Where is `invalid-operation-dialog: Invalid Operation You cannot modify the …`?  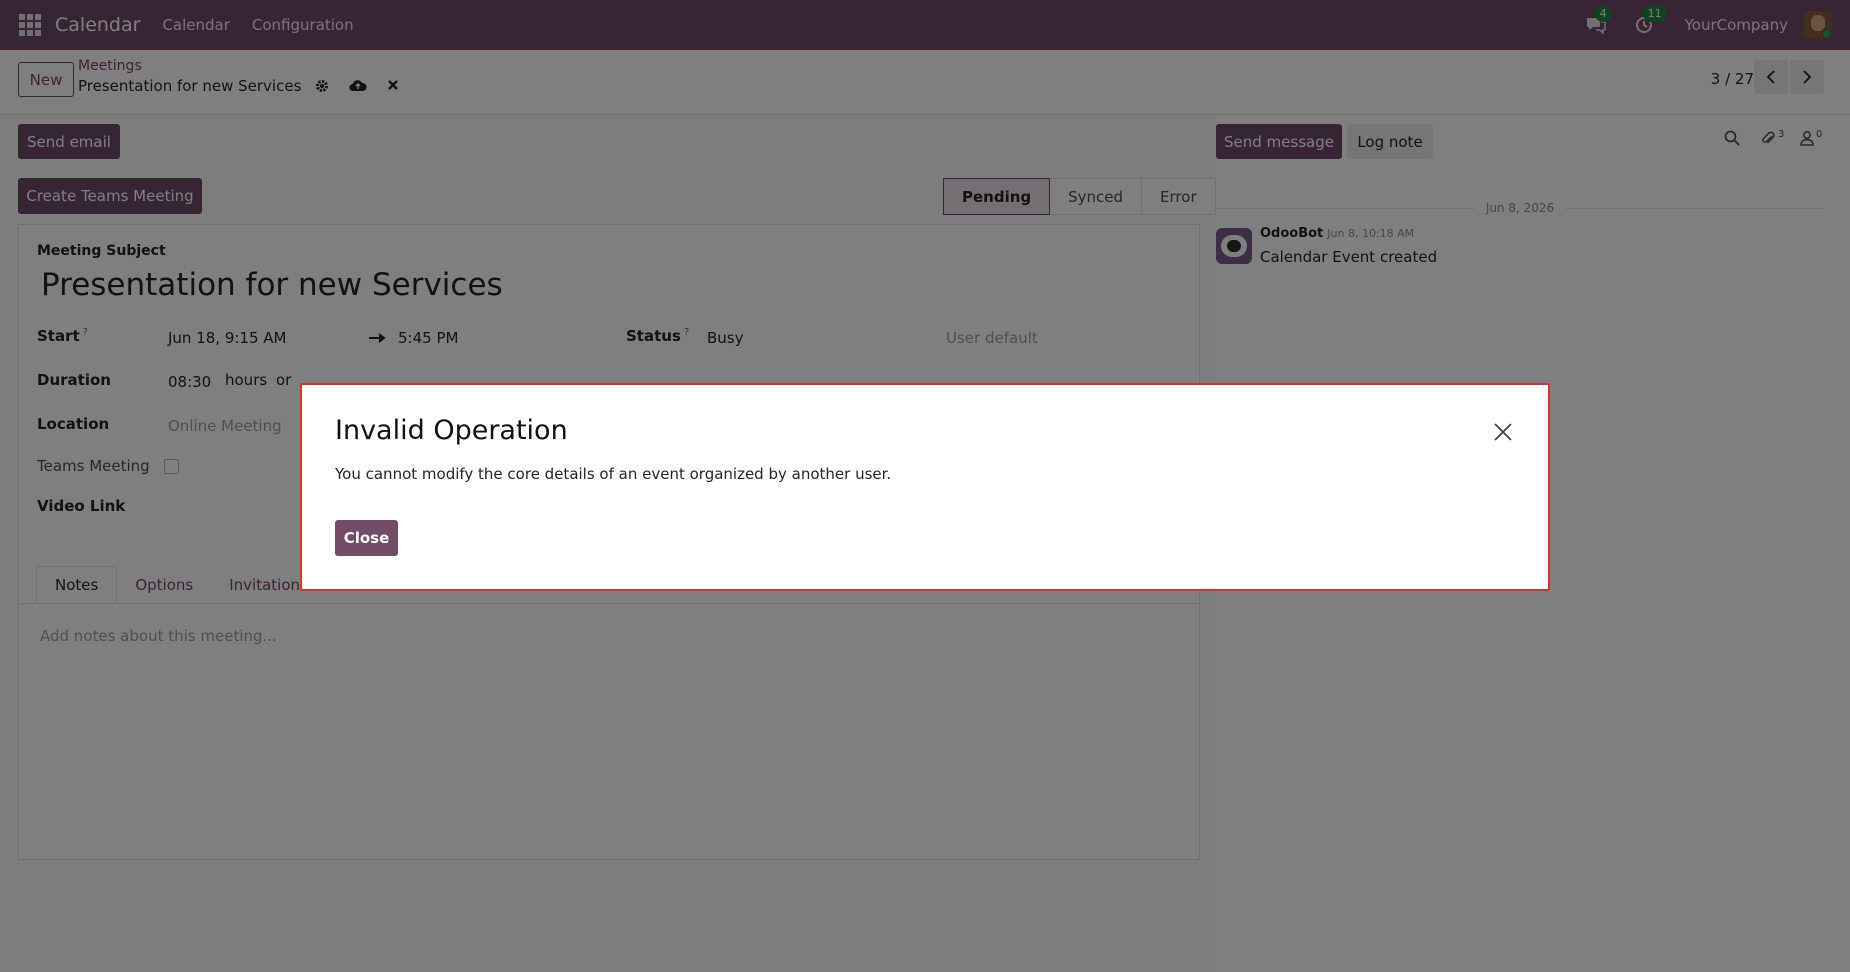 invalid-operation-dialog: Invalid Operation You cannot modify the … is located at coordinates (925, 487).